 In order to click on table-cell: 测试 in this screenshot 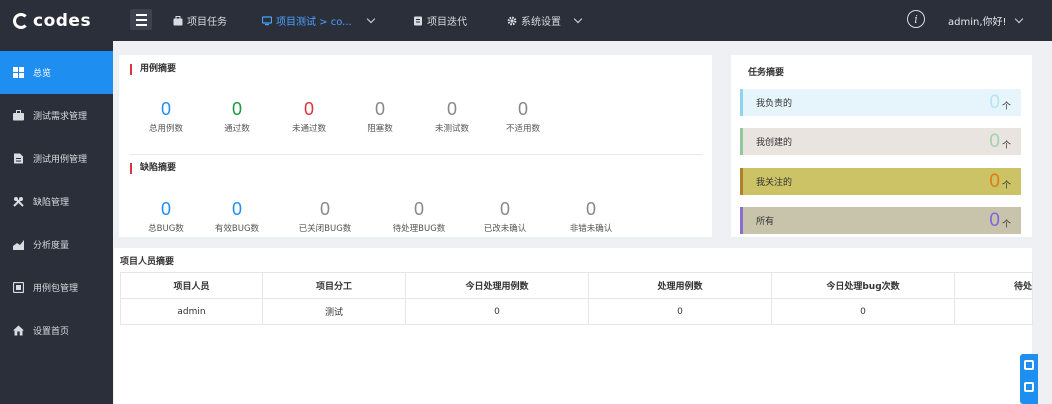, I will do `click(334, 311)`.